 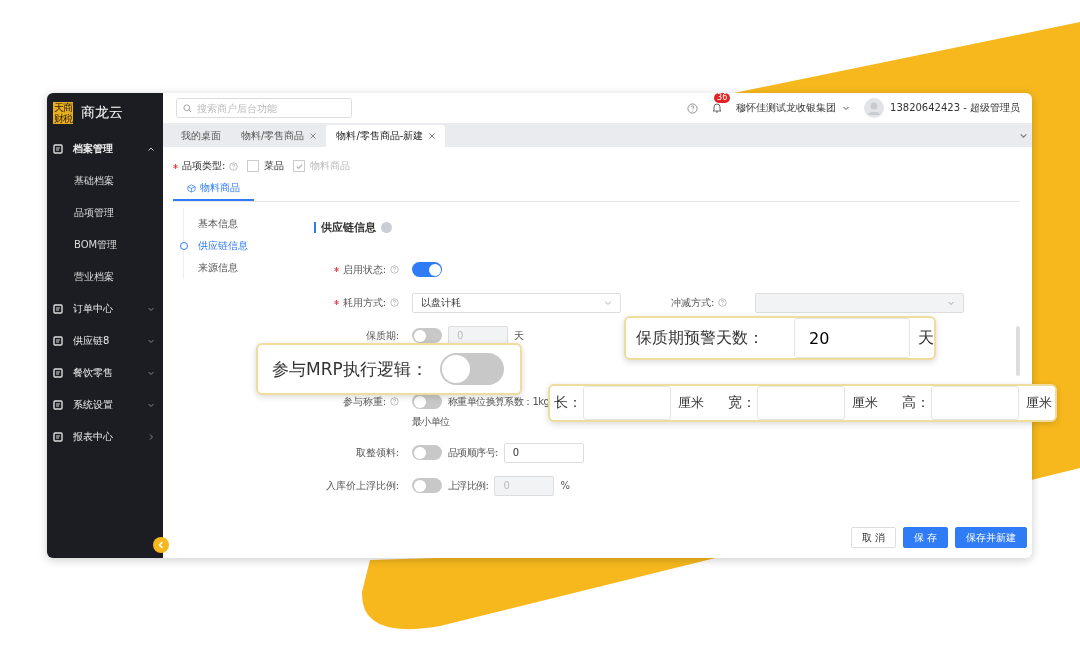 What do you see at coordinates (382, 335) in the screenshot?
I see `field-label: 保质期:` at bounding box center [382, 335].